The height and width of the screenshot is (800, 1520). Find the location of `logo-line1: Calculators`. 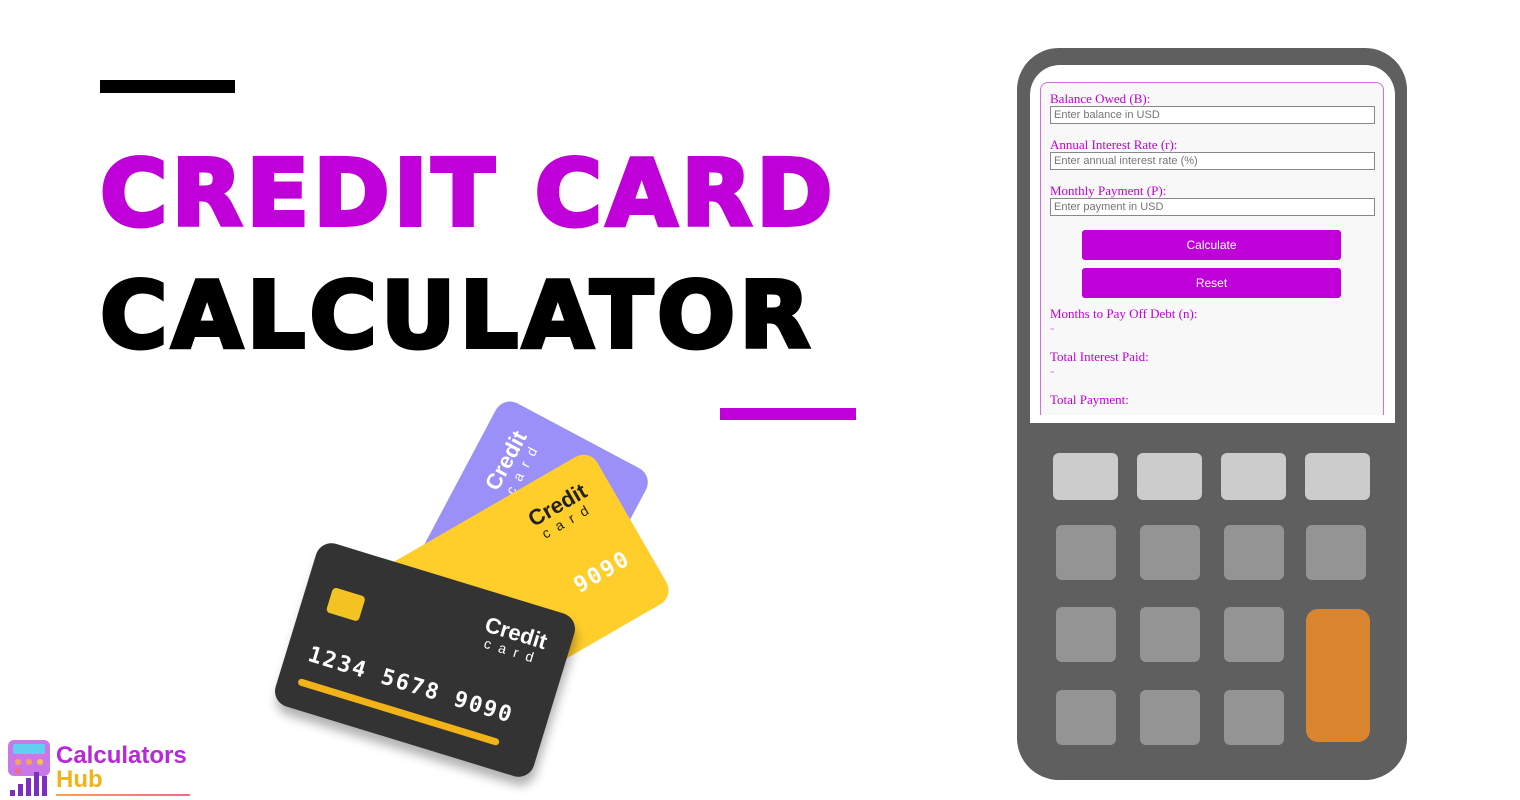

logo-line1: Calculators is located at coordinates (121, 755).